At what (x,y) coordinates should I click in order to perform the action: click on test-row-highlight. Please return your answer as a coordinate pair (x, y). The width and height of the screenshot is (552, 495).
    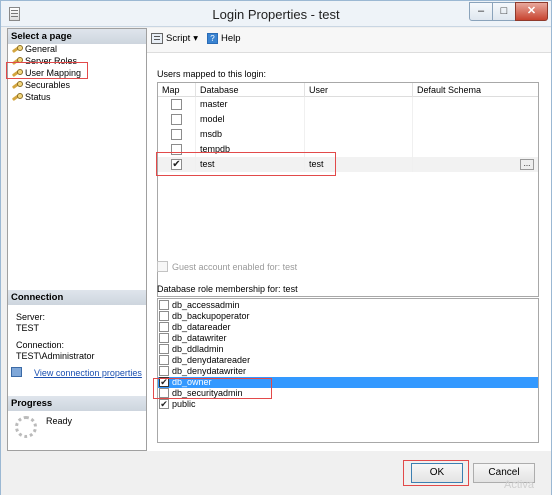
    Looking at the image, I should click on (246, 164).